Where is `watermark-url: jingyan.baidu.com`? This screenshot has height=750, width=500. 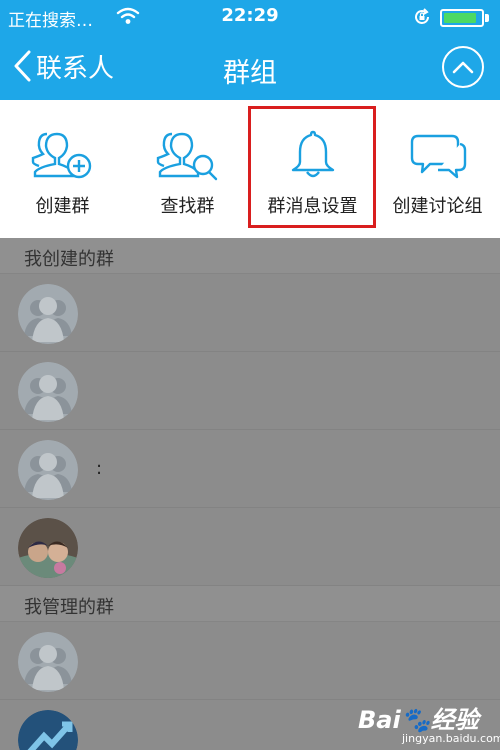 watermark-url: jingyan.baidu.com is located at coordinates (451, 738).